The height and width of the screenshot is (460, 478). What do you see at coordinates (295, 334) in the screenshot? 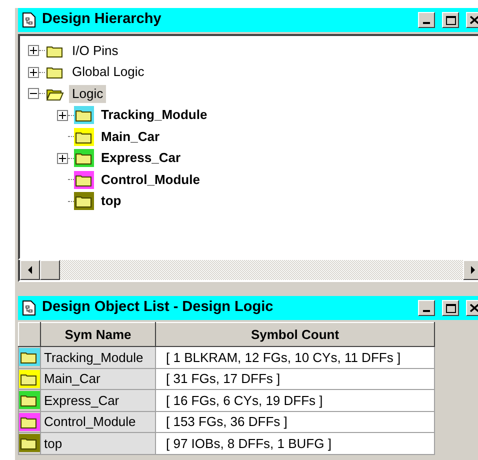
I see `column-header: Symbol Count` at bounding box center [295, 334].